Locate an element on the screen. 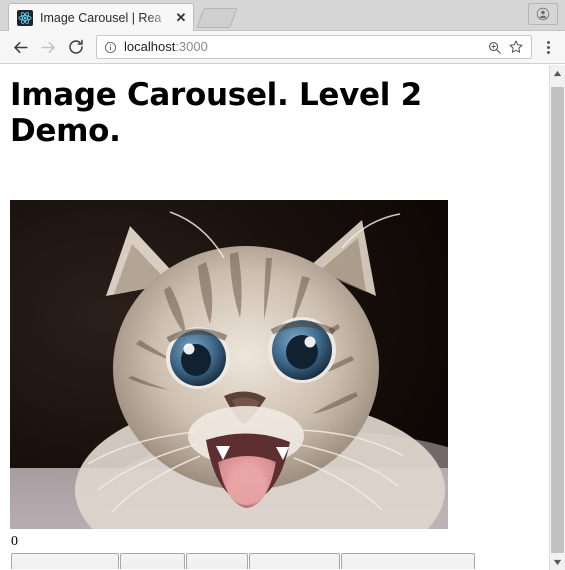 Image resolution: width=565 pixels, height=570 pixels. stop-button: Stop is located at coordinates (216, 561).